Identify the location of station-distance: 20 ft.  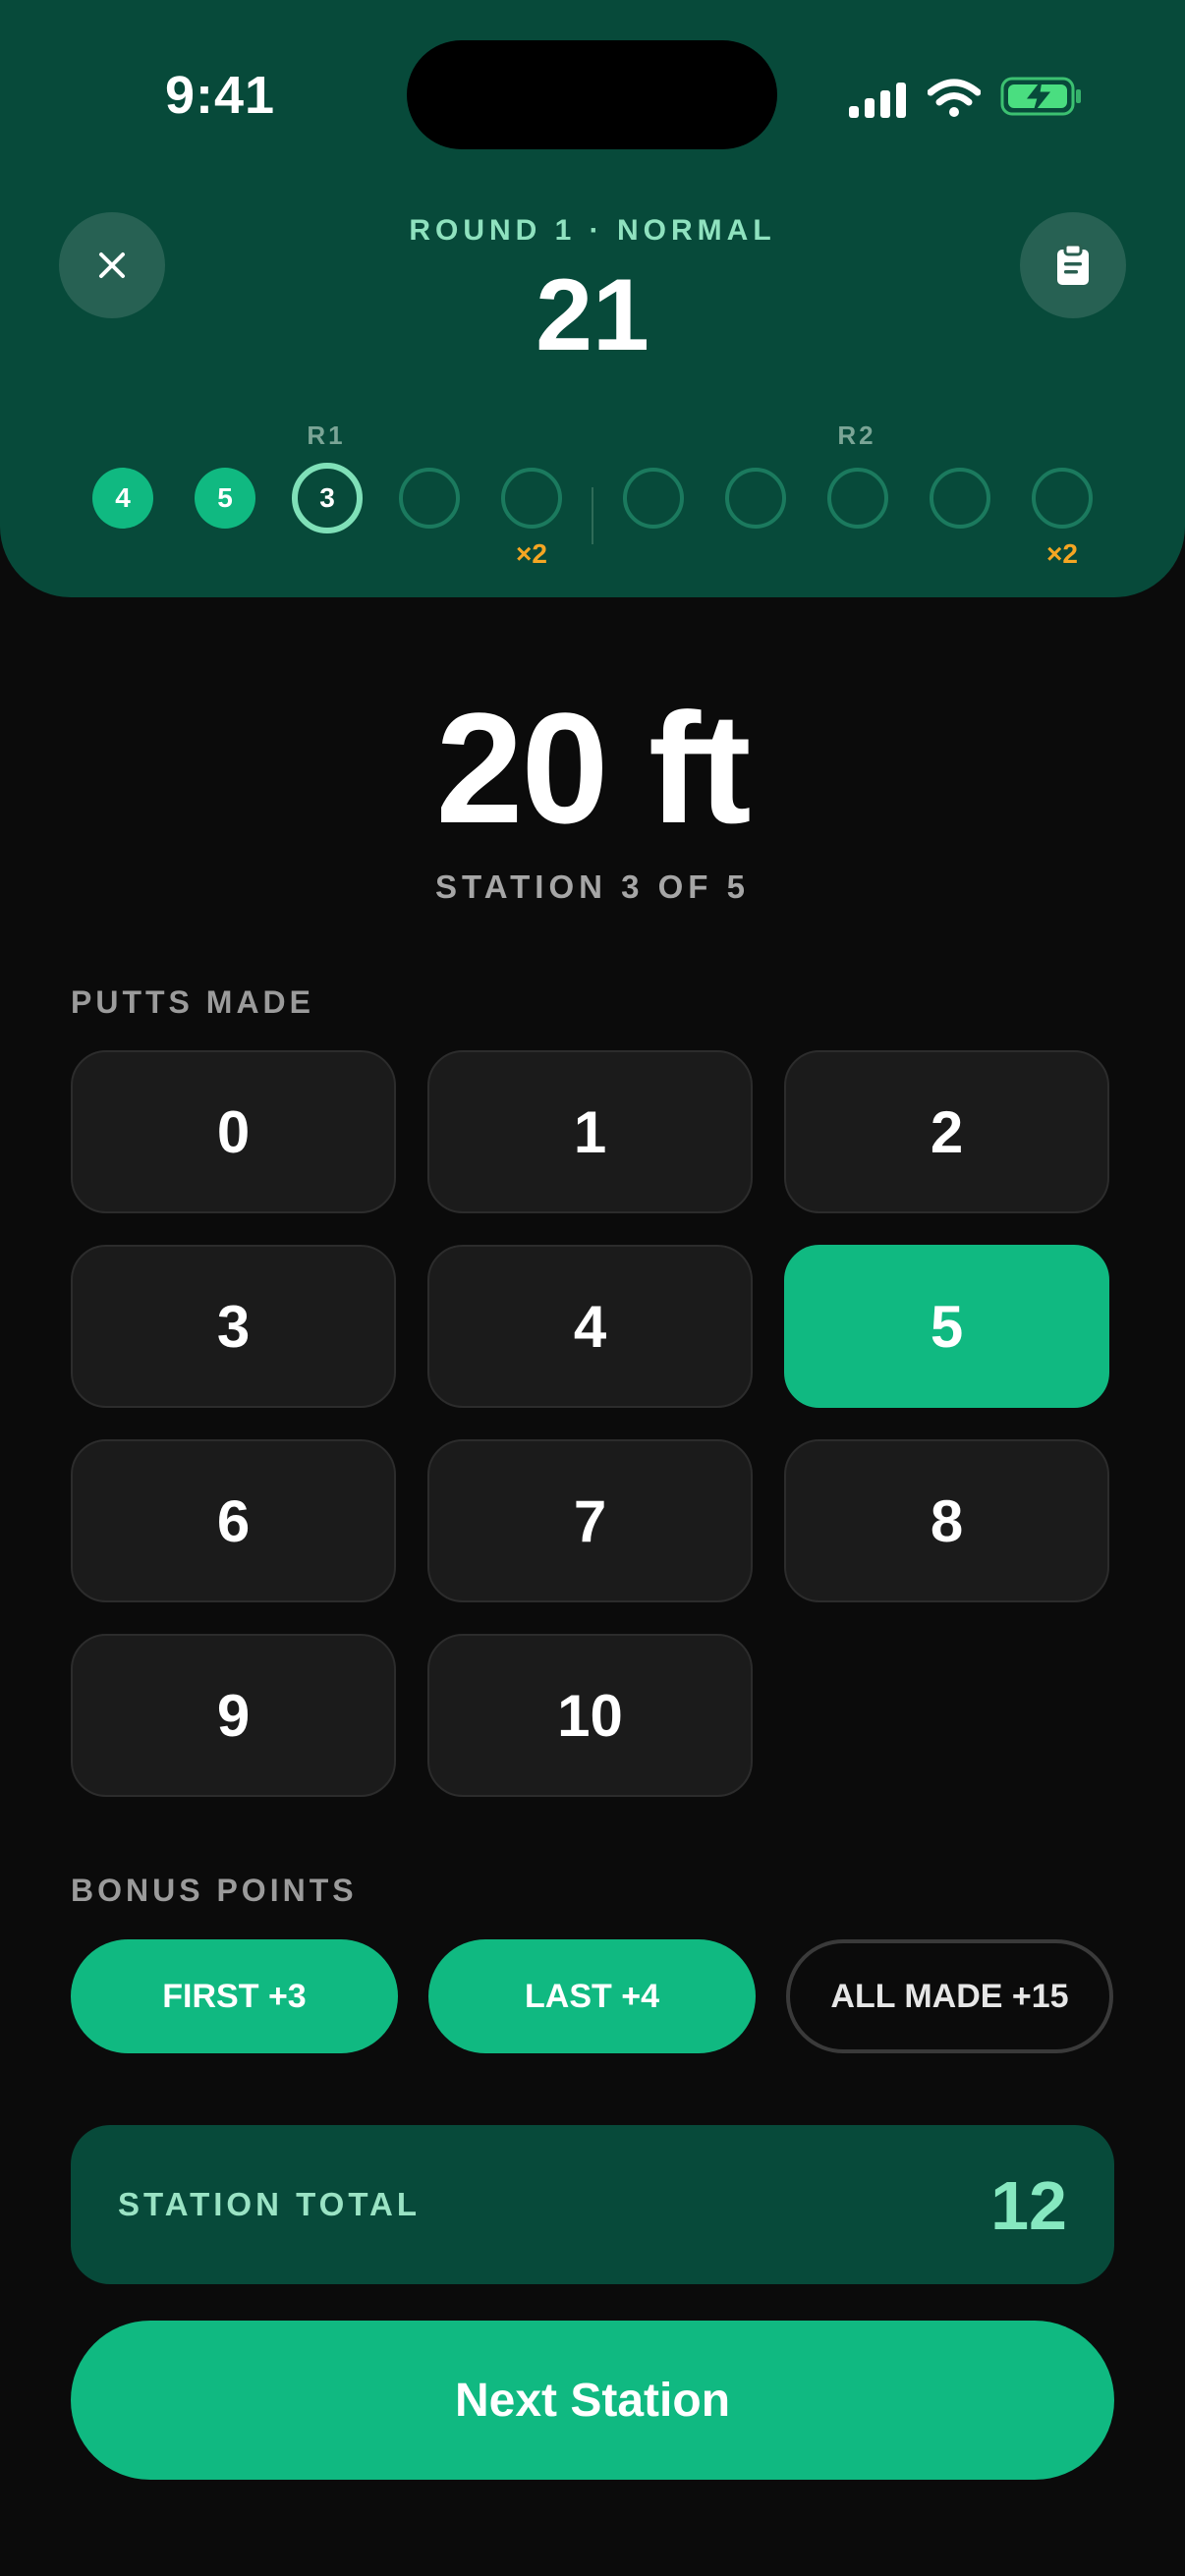
(594, 768).